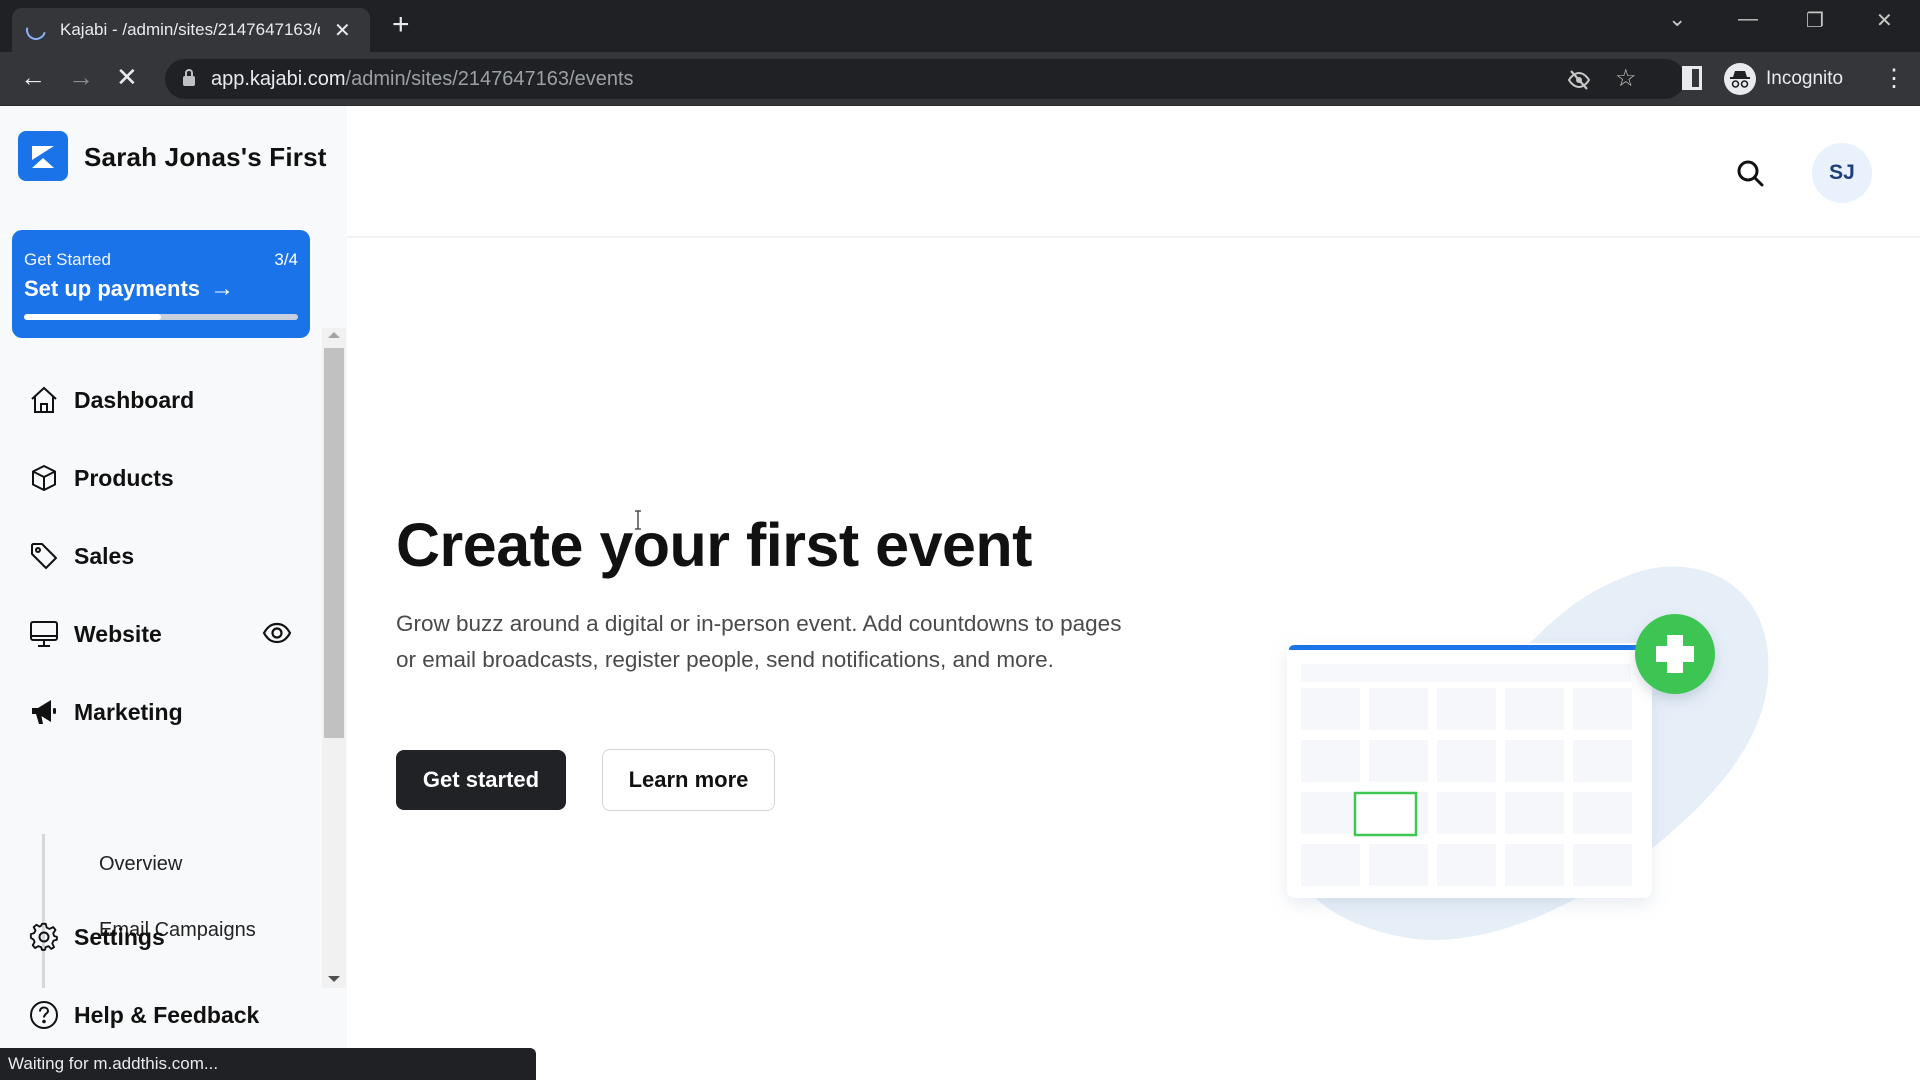 The width and height of the screenshot is (1920, 1080). What do you see at coordinates (167, 1014) in the screenshot?
I see `sidebar-item-label: Help & Feedback` at bounding box center [167, 1014].